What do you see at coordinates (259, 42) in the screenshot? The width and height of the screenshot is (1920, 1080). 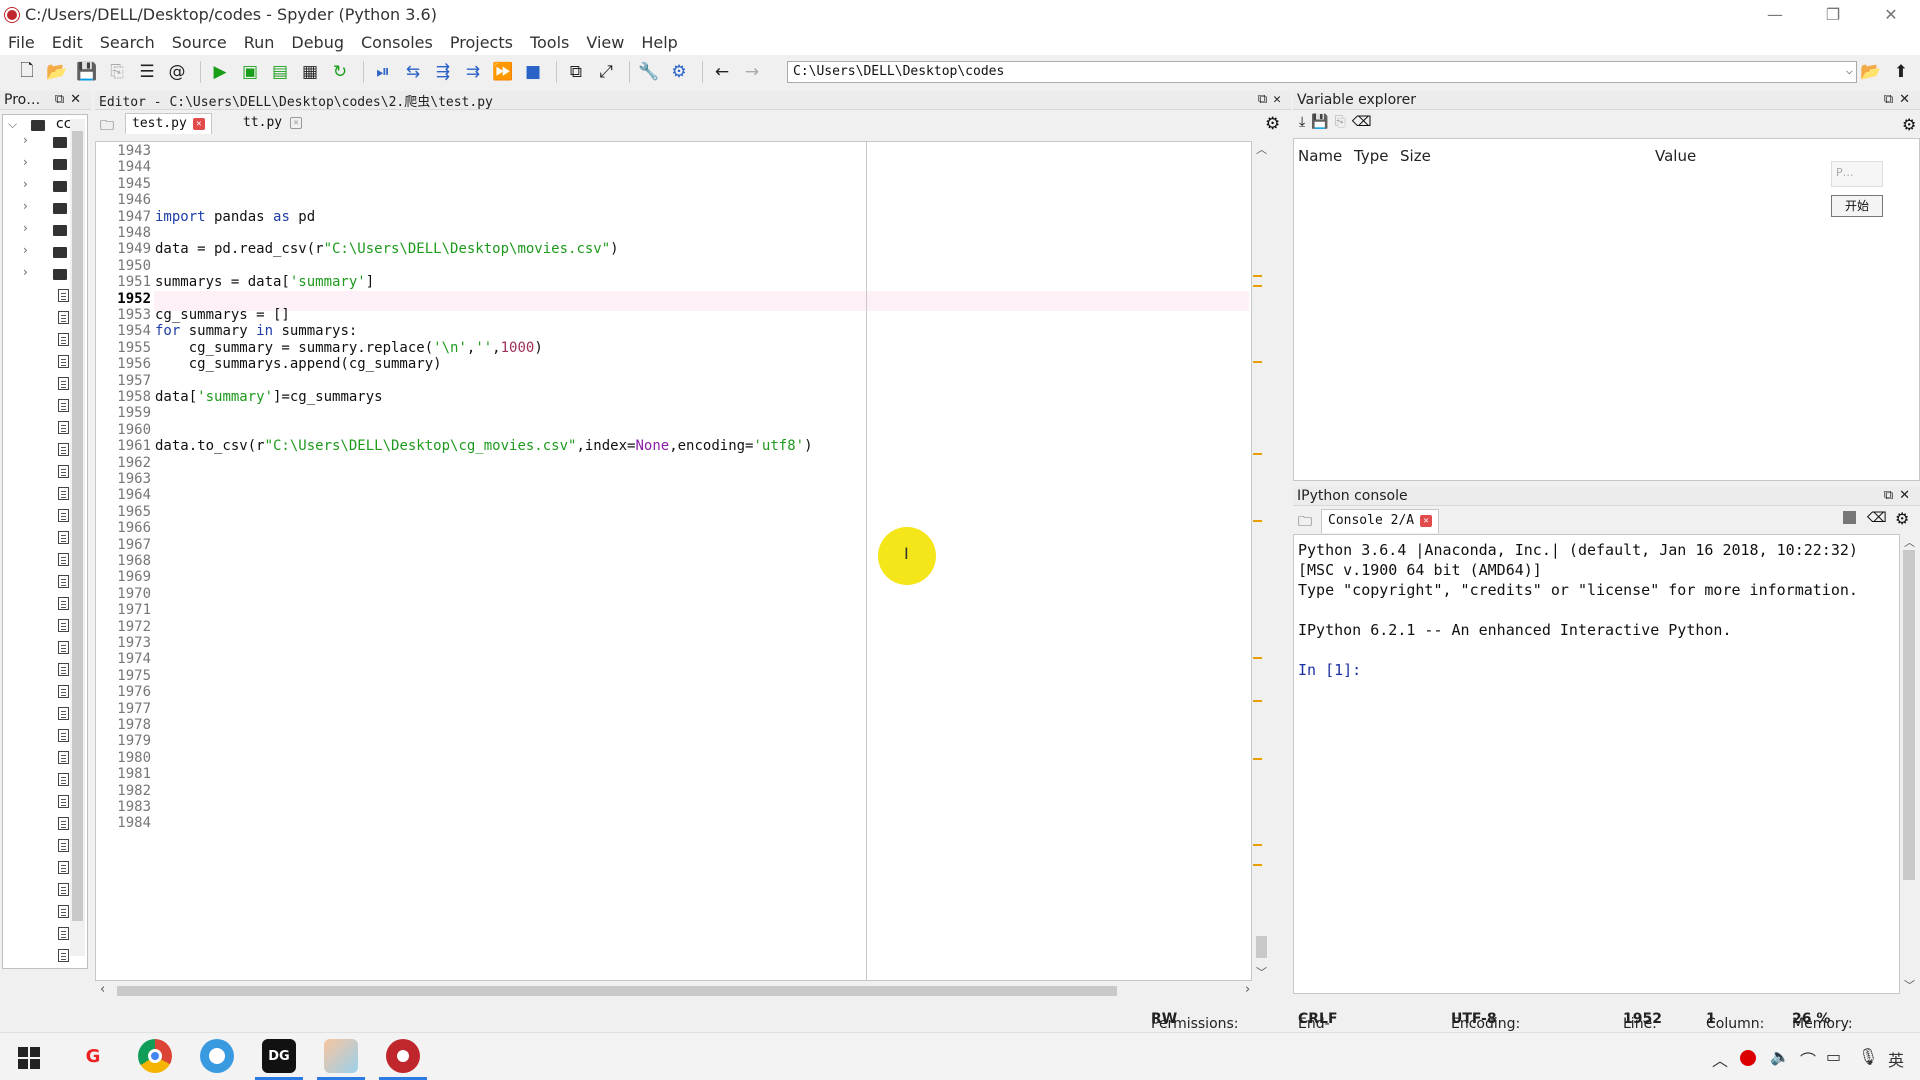 I see `menu-run: Run` at bounding box center [259, 42].